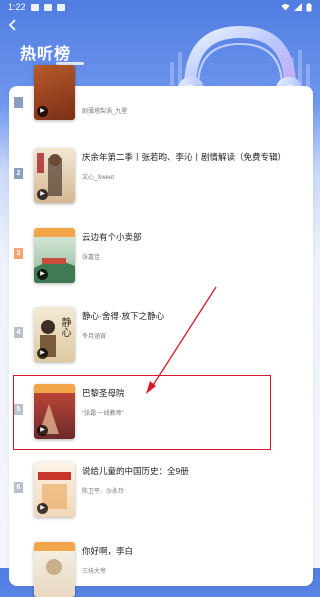 This screenshot has height=597, width=320. What do you see at coordinates (18, 409) in the screenshot?
I see `rank-badge: 5` at bounding box center [18, 409].